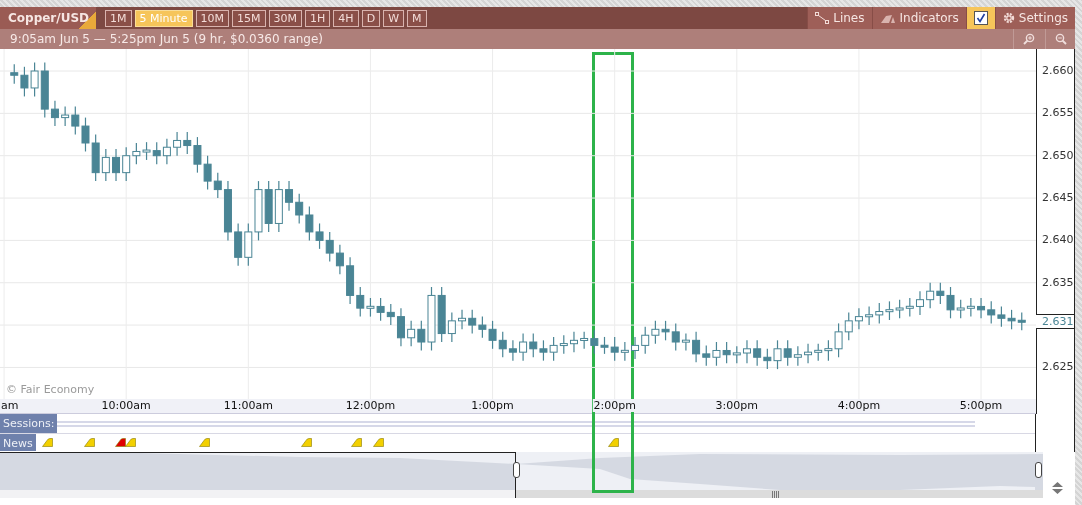  Describe the element at coordinates (492, 405) in the screenshot. I see `time-label: 1:00pm` at that location.